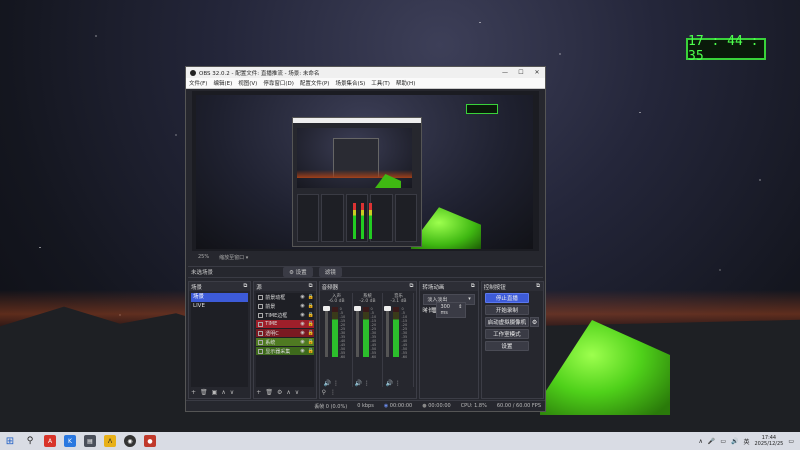 The image size is (800, 450). Describe the element at coordinates (258, 392) in the screenshot. I see `add-source-button: +` at that location.